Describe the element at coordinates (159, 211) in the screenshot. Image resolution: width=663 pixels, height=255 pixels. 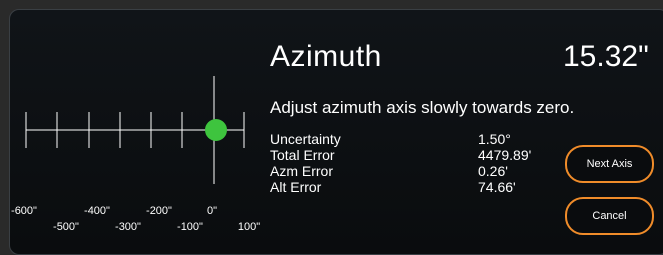
I see `gauge-tick-label: -200"` at that location.